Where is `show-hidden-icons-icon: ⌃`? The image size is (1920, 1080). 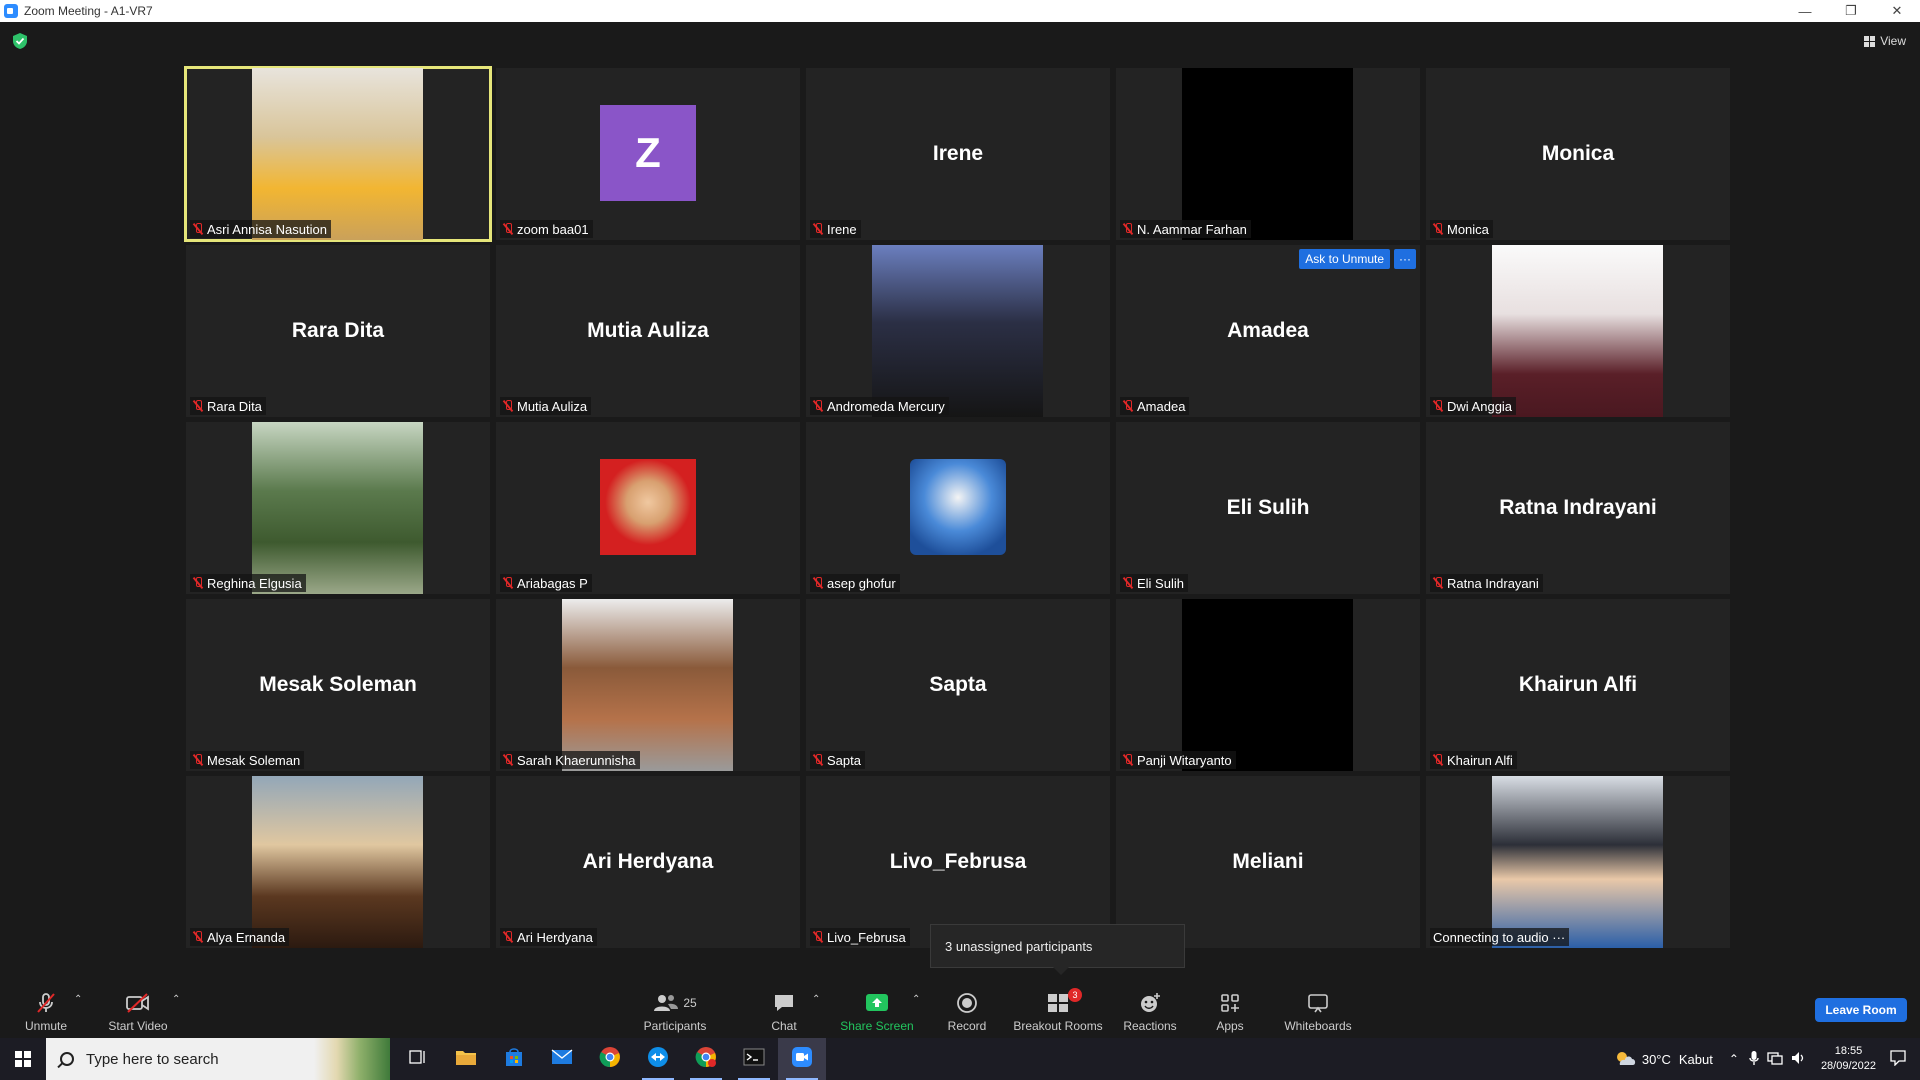
show-hidden-icons-icon: ⌃ is located at coordinates (1734, 1059).